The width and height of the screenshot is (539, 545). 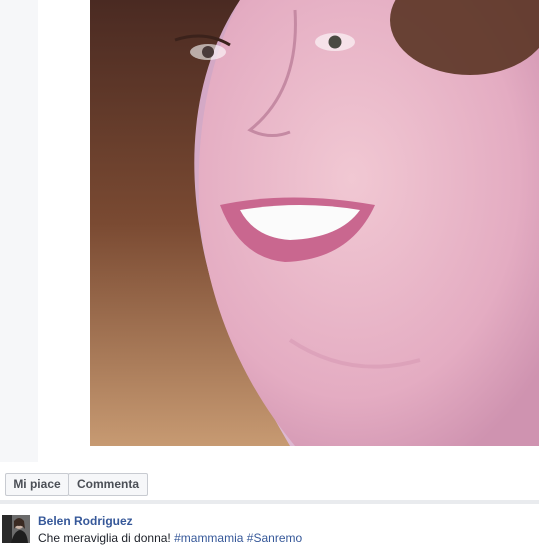 I want to click on avatar, so click(x=16, y=529).